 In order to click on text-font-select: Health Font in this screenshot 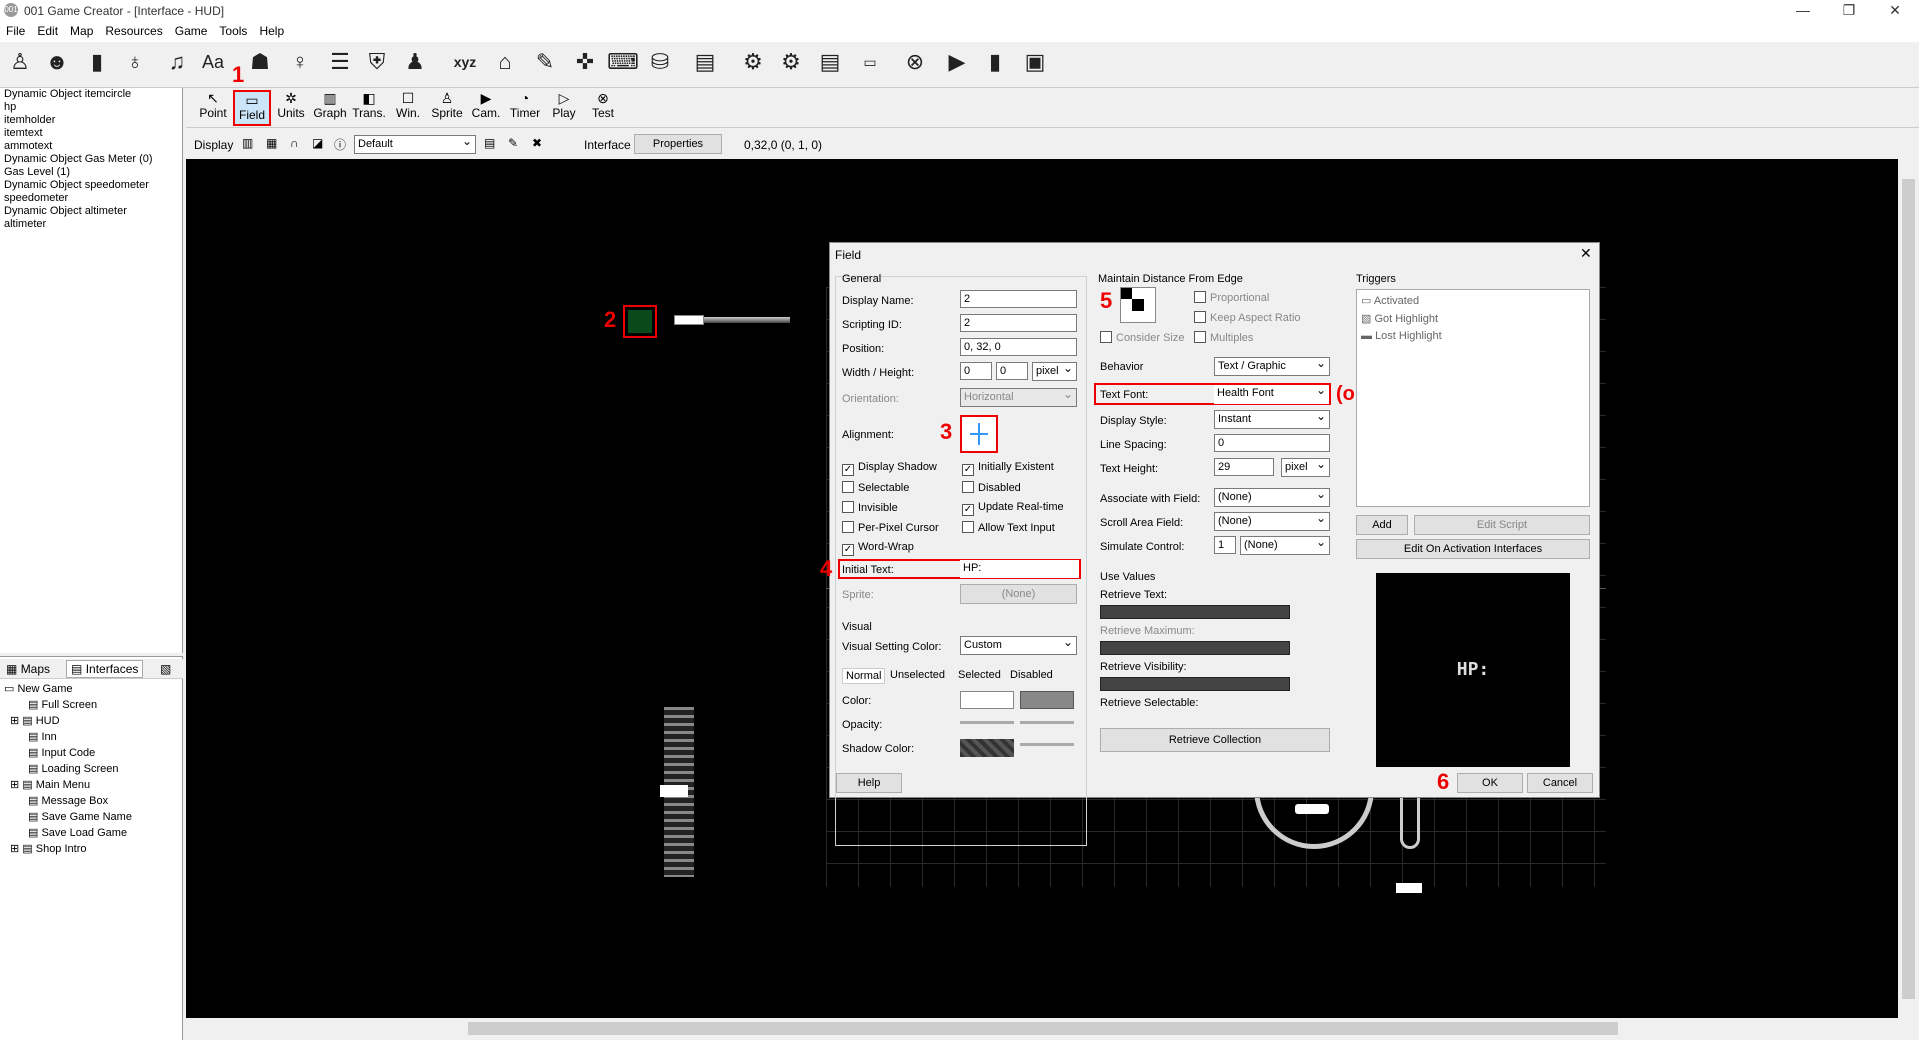, I will do `click(1271, 394)`.